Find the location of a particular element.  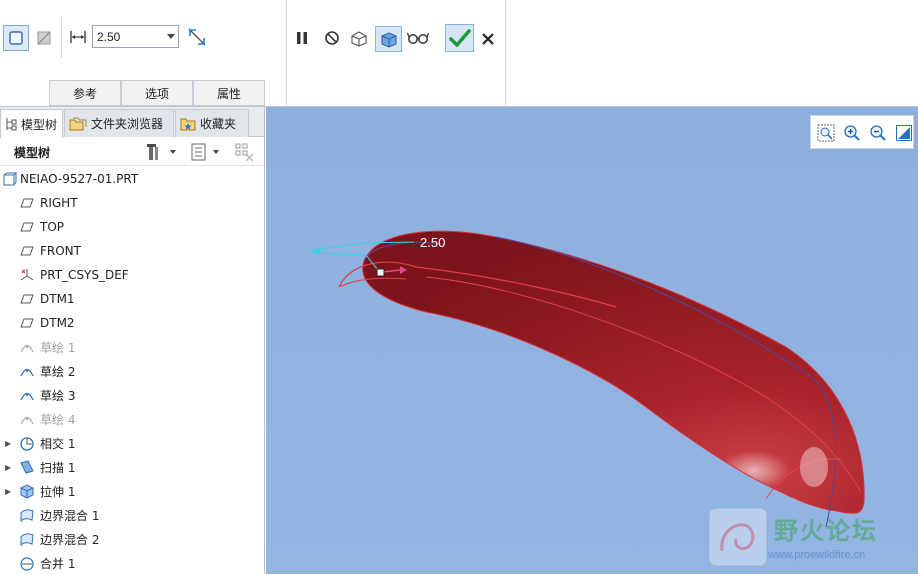

pause-button is located at coordinates (302, 38).